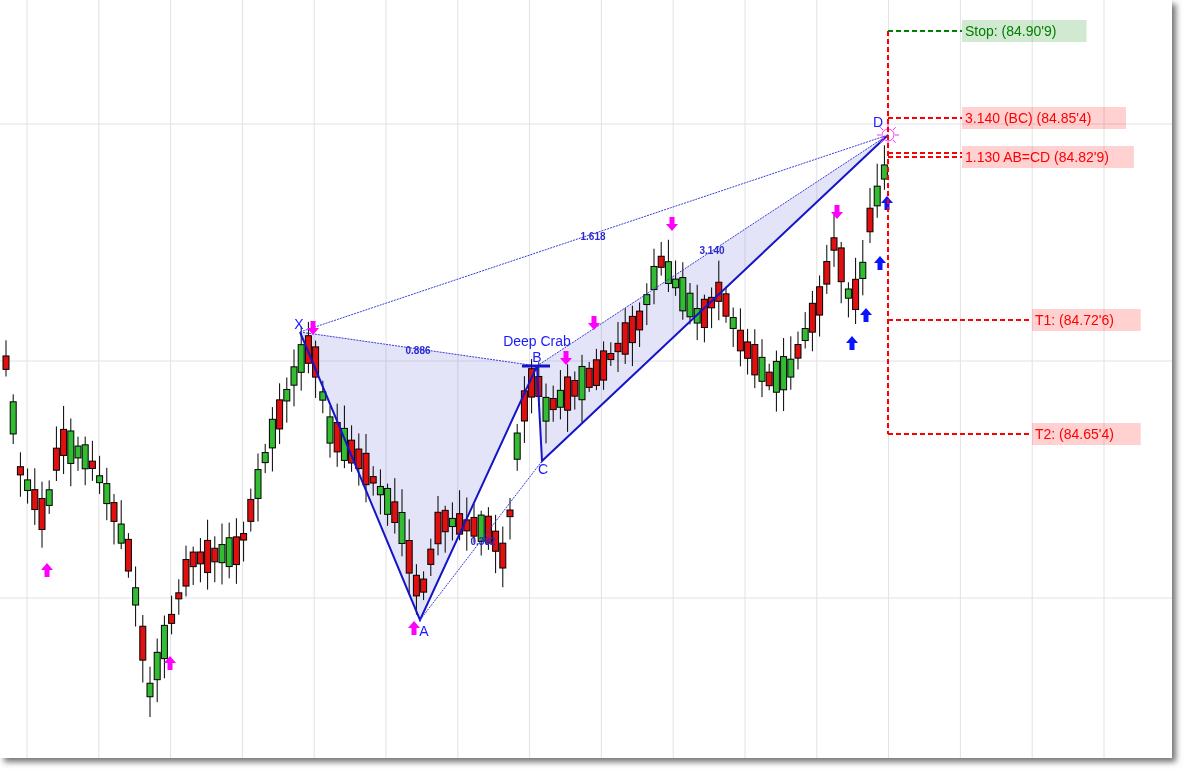  What do you see at coordinates (537, 341) in the screenshot?
I see `pattern-name: Deep Crab` at bounding box center [537, 341].